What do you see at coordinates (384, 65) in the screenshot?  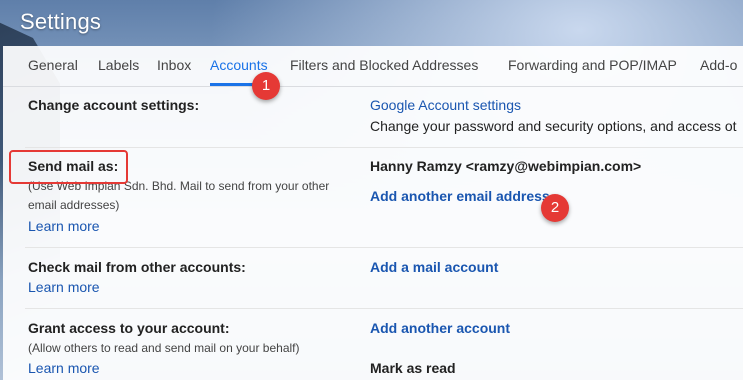 I see `tab-filters: Filters and Blocked Addresses` at bounding box center [384, 65].